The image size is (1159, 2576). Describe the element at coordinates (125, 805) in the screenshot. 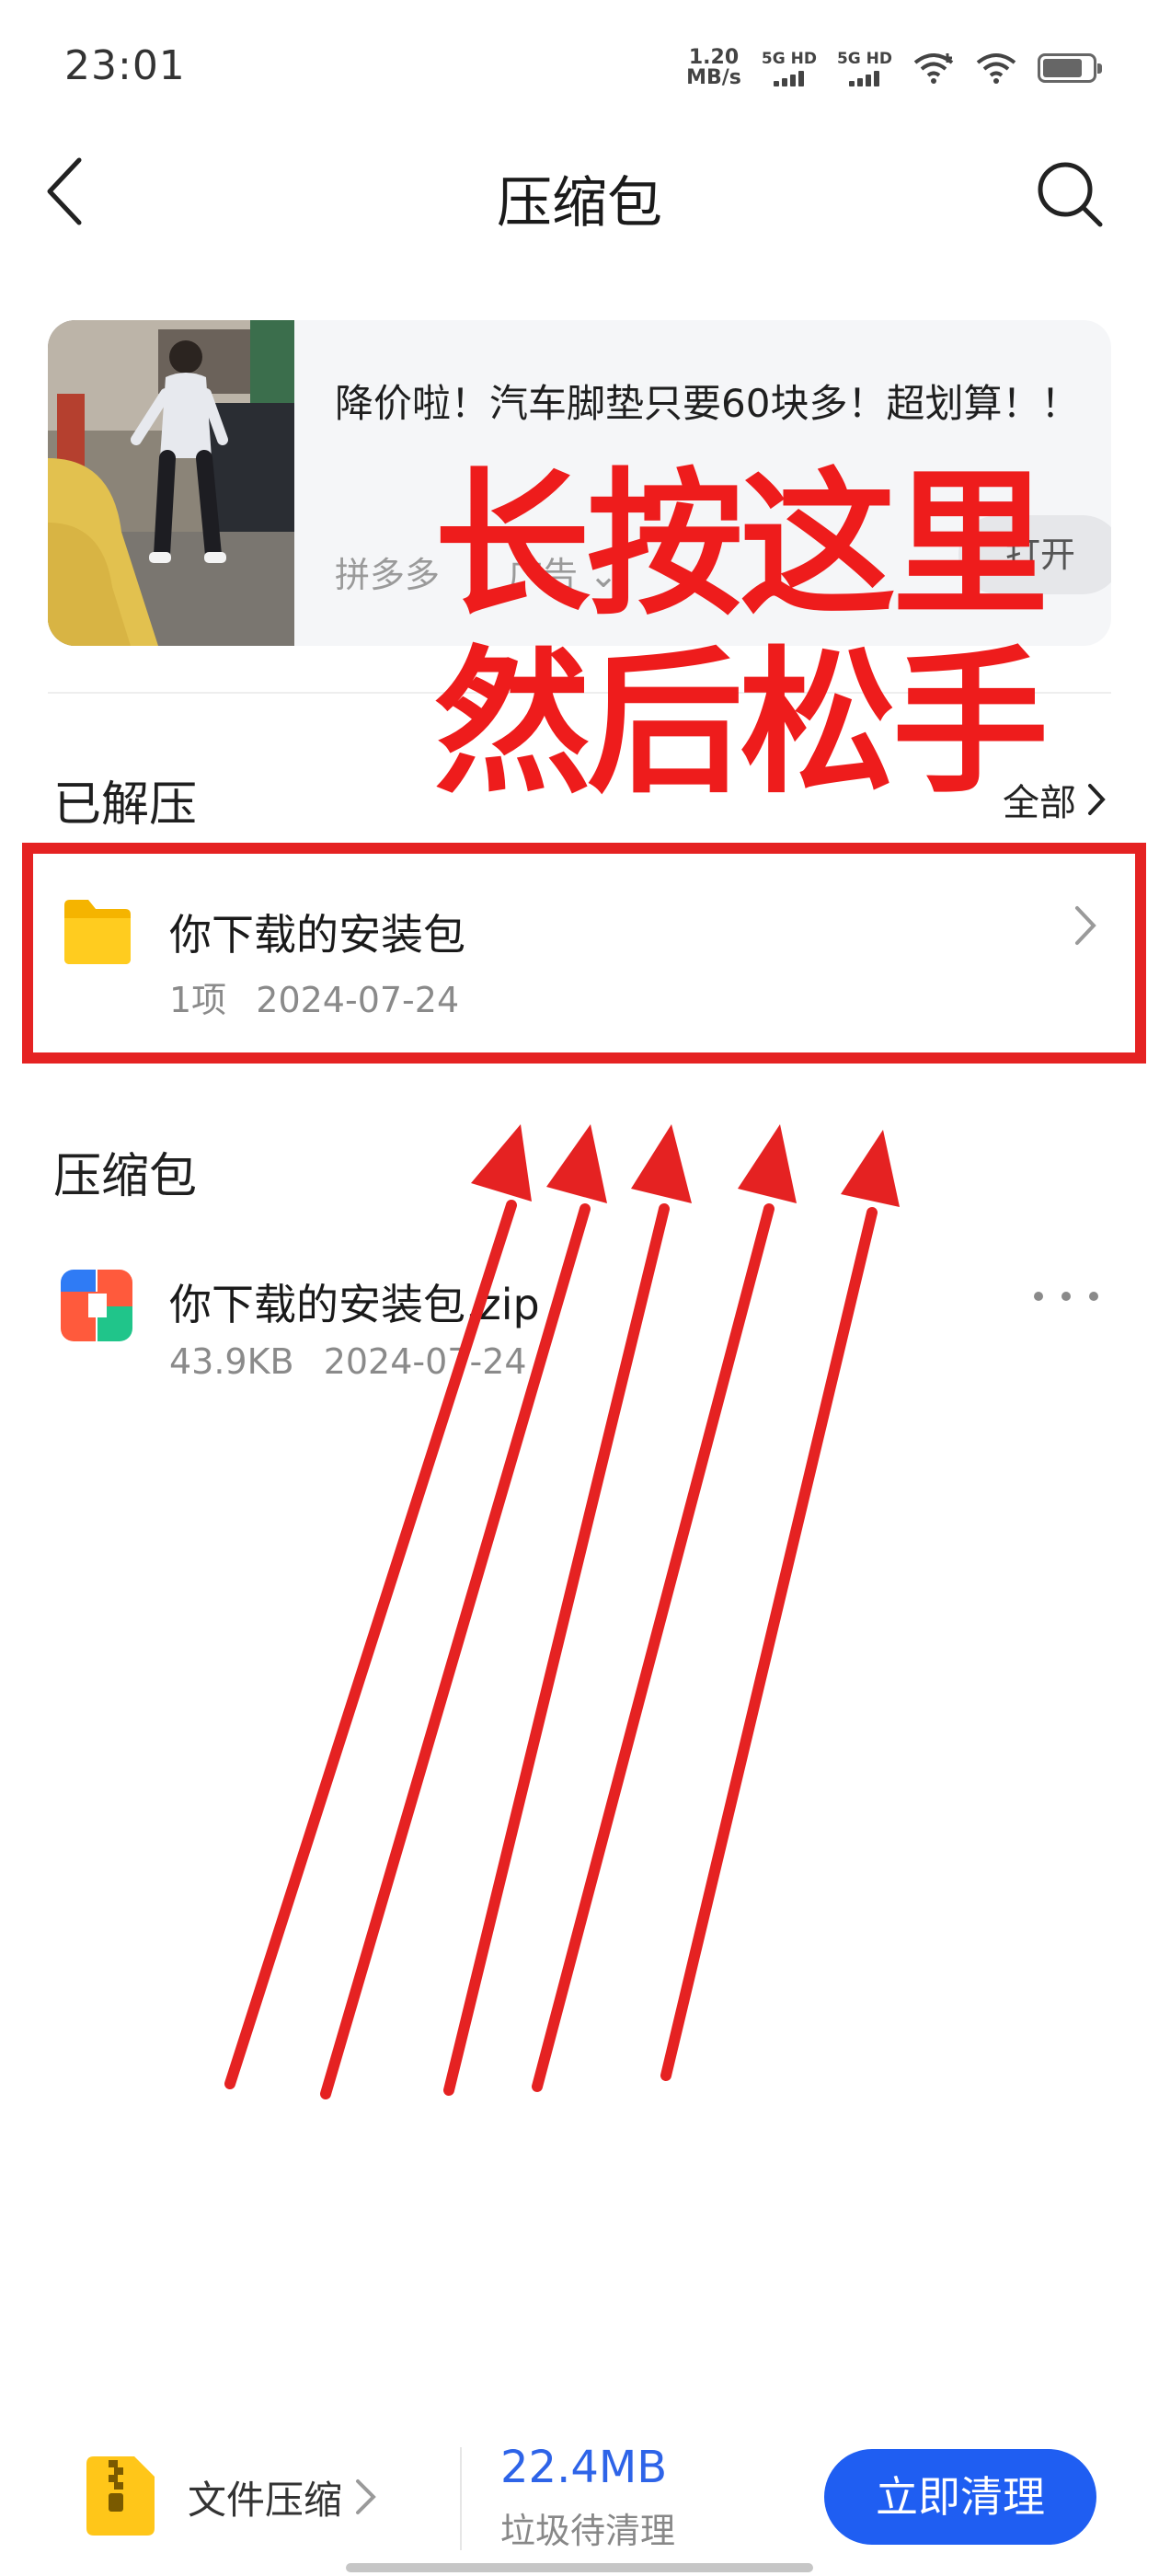

I see `extracted-section-title: 已解压` at that location.